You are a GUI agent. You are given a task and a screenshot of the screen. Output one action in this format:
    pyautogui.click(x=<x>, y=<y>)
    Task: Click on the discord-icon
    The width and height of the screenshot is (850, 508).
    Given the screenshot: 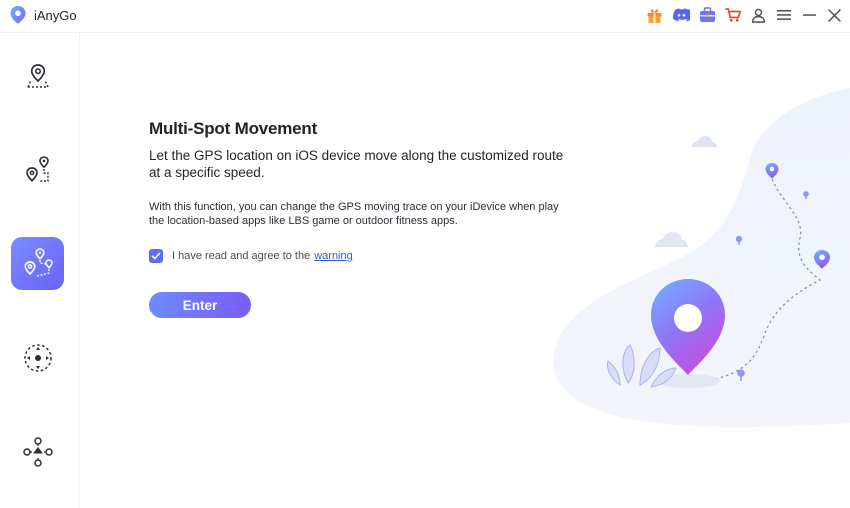 What is the action you would take?
    pyautogui.click(x=681, y=15)
    